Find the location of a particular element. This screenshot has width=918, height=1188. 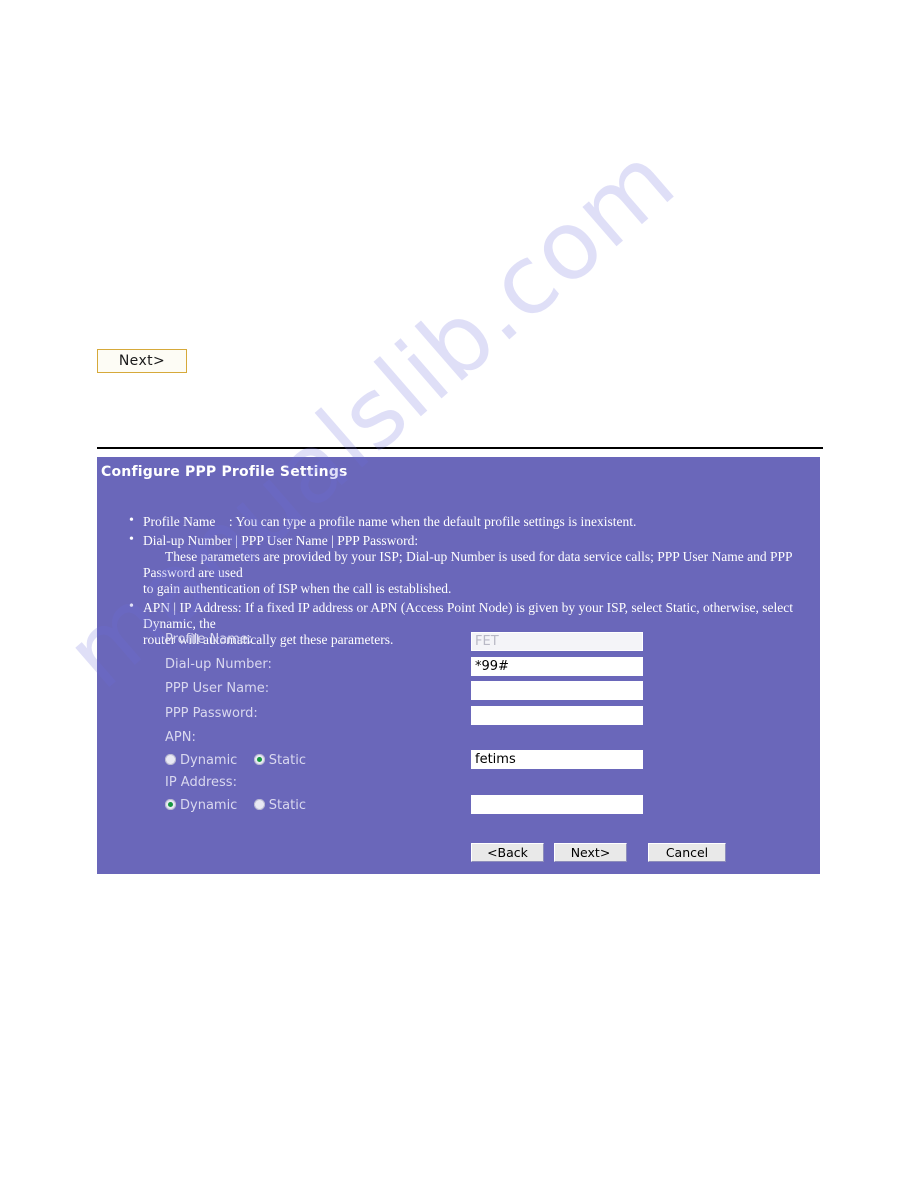

dialup-number-input is located at coordinates (557, 666).